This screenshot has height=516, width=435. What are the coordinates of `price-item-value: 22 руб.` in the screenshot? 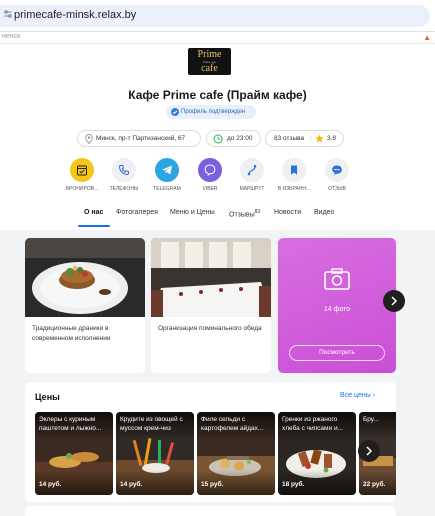 It's located at (374, 484).